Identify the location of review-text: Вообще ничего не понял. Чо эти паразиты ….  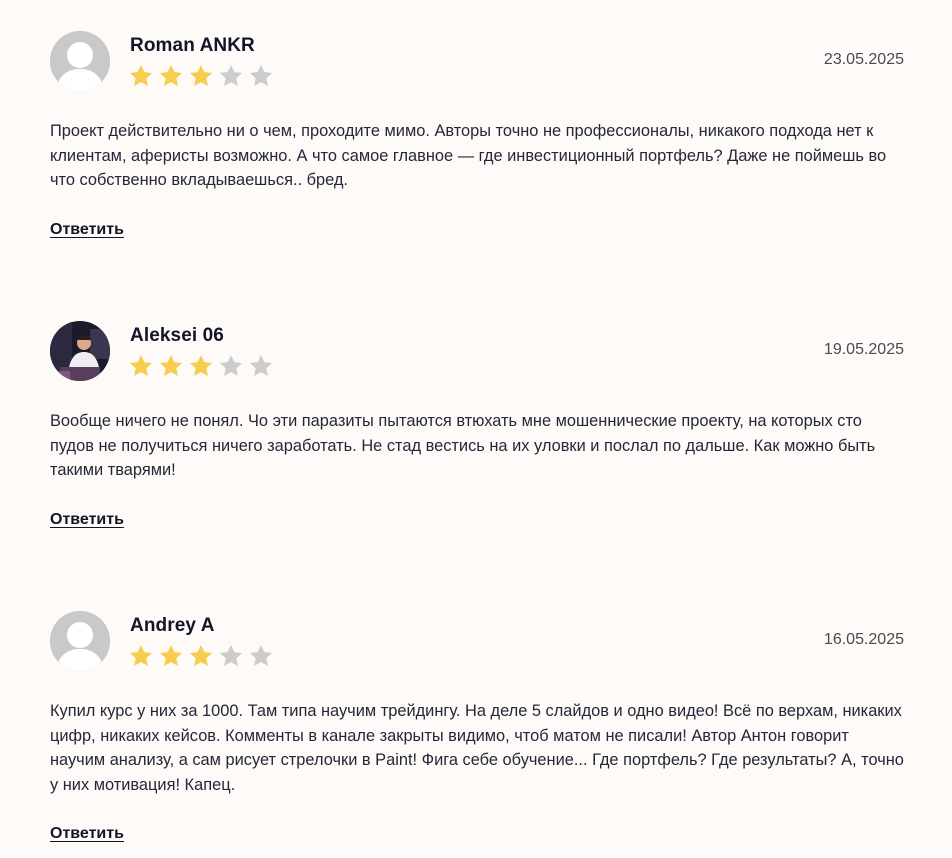
(463, 445).